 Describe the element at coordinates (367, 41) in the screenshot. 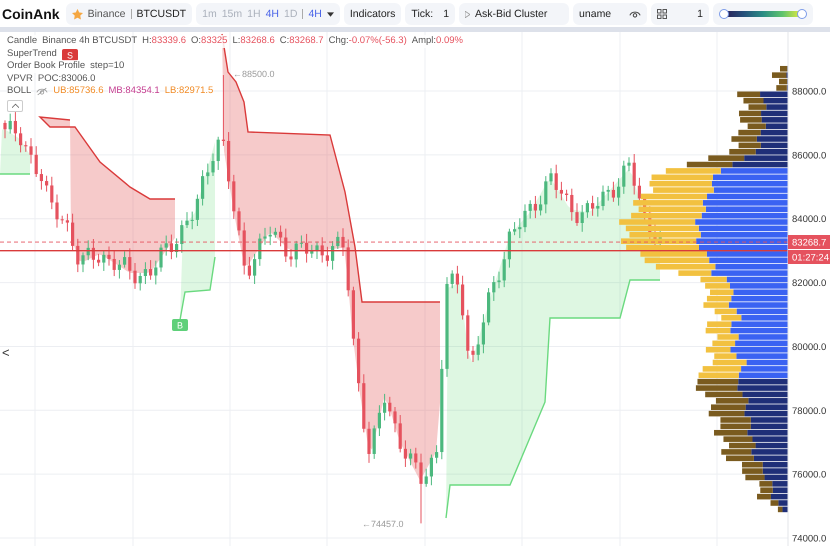

I see `indicator-value: Chg:-0.07%(-56.3)` at that location.